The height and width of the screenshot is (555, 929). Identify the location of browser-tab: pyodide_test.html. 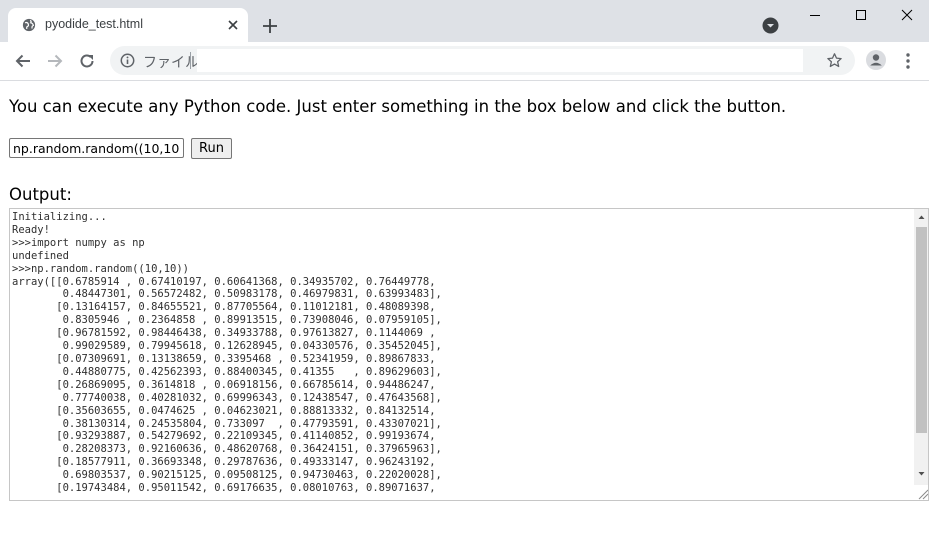
(128, 25).